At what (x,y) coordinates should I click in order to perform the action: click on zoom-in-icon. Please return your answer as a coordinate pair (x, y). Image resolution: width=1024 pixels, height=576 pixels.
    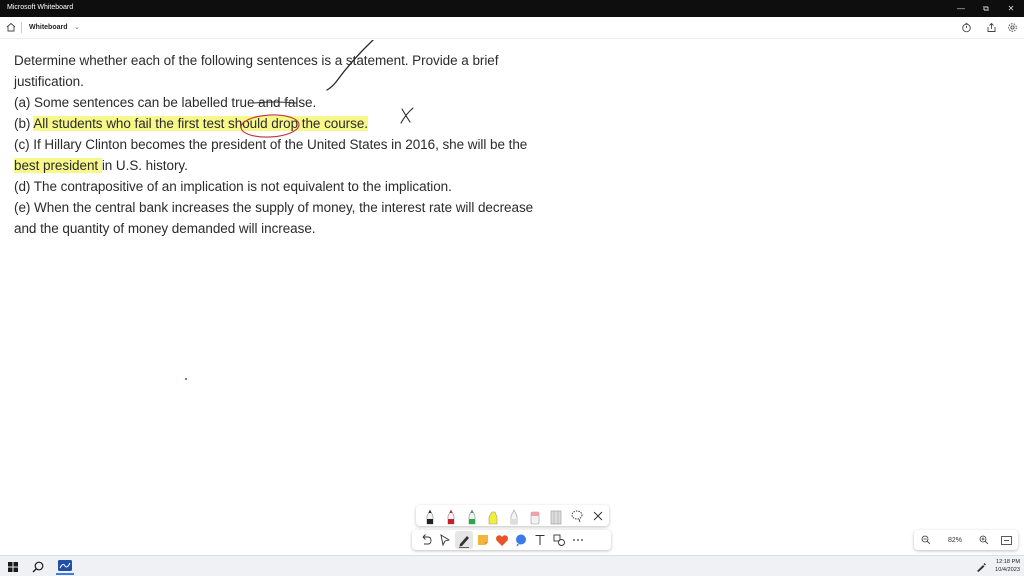
    Looking at the image, I should click on (984, 540).